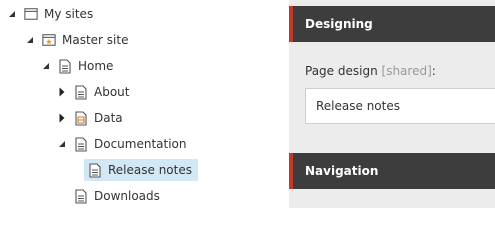  Describe the element at coordinates (96, 66) in the screenshot. I see `tree-node-label: Home` at that location.